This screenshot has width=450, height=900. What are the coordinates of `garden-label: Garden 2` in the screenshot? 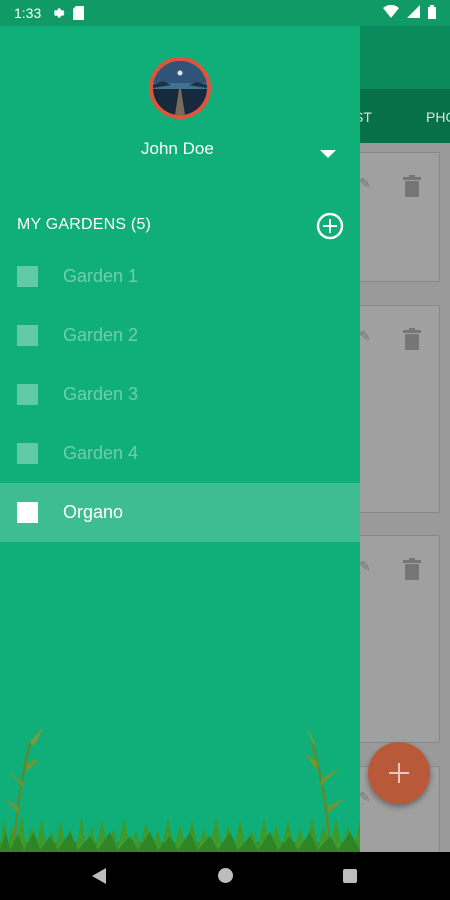 It's located at (101, 335).